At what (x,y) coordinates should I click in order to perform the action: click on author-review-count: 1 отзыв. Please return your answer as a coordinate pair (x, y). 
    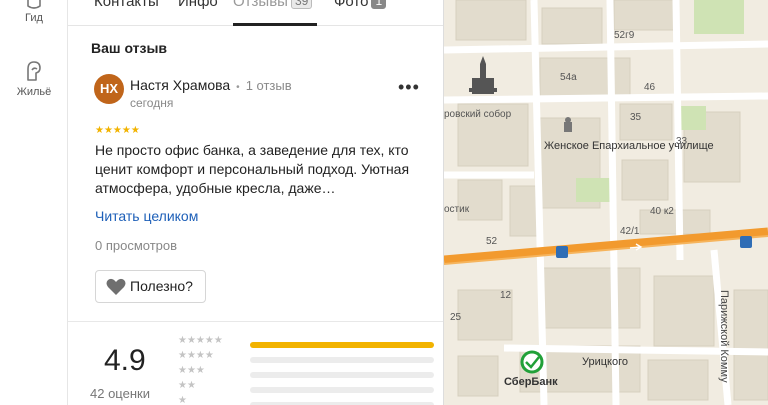
    Looking at the image, I should click on (268, 85).